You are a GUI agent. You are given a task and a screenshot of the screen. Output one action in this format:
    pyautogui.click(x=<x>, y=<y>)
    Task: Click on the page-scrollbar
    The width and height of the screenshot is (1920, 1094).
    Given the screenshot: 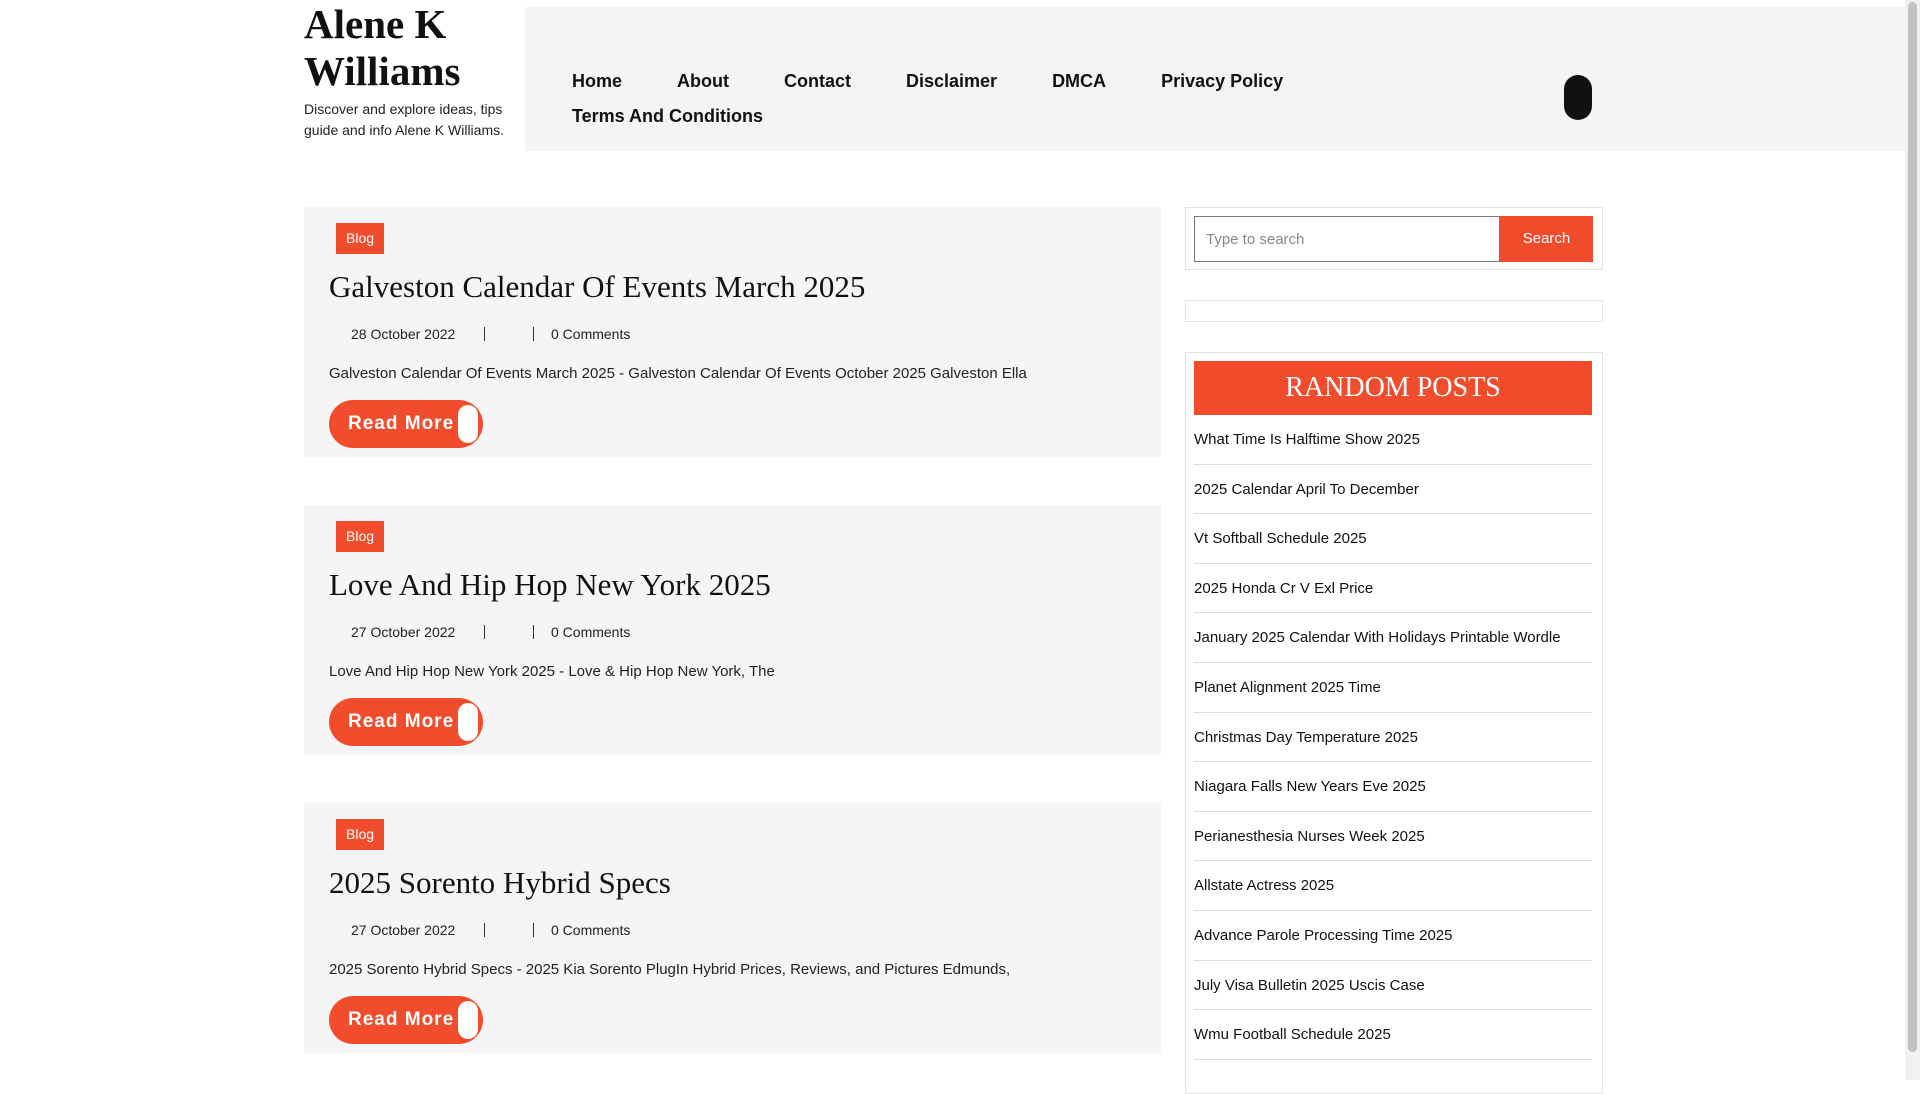 What is the action you would take?
    pyautogui.click(x=1912, y=540)
    